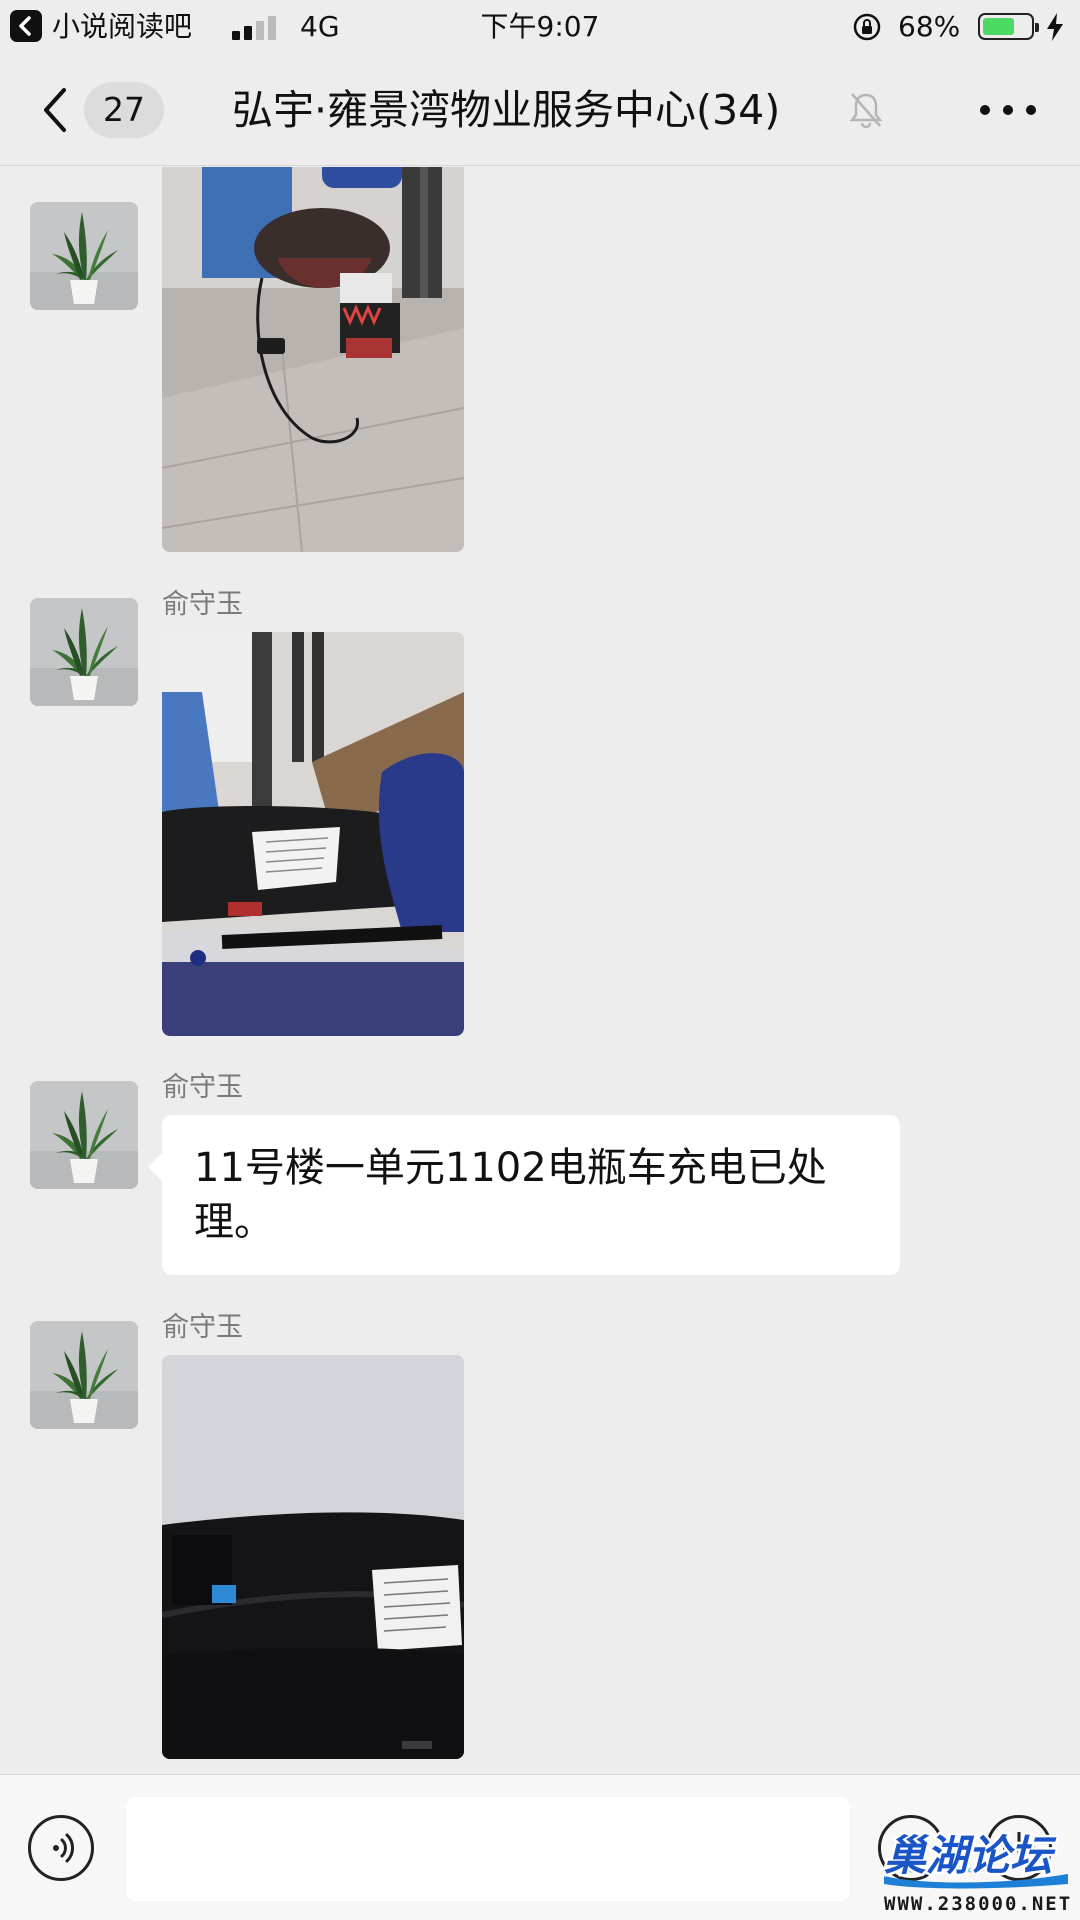 The width and height of the screenshot is (1080, 1920). Describe the element at coordinates (929, 26) in the screenshot. I see `battery-percent: 68%` at that location.